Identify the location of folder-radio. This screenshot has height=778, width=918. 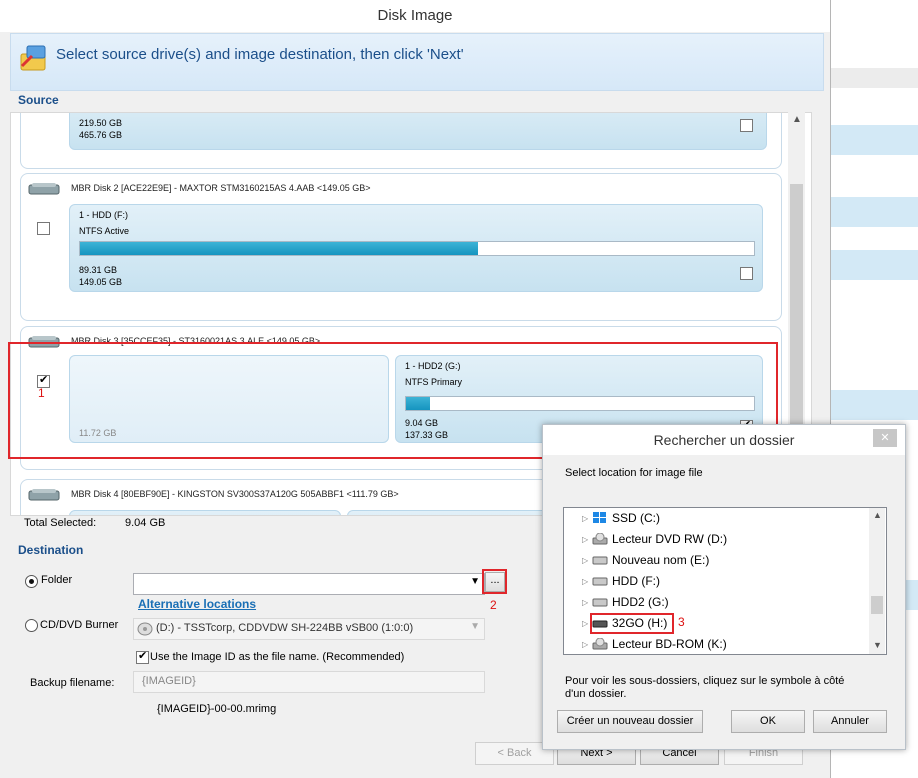
(31, 581).